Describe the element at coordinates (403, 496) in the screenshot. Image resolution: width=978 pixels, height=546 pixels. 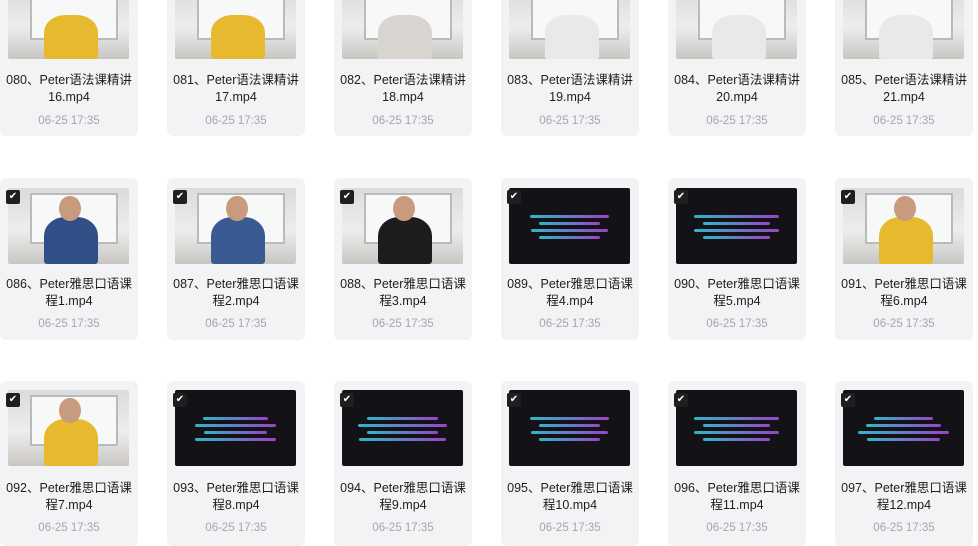
I see `file-name: 094、Peter雅思口语课程9.mp4` at that location.